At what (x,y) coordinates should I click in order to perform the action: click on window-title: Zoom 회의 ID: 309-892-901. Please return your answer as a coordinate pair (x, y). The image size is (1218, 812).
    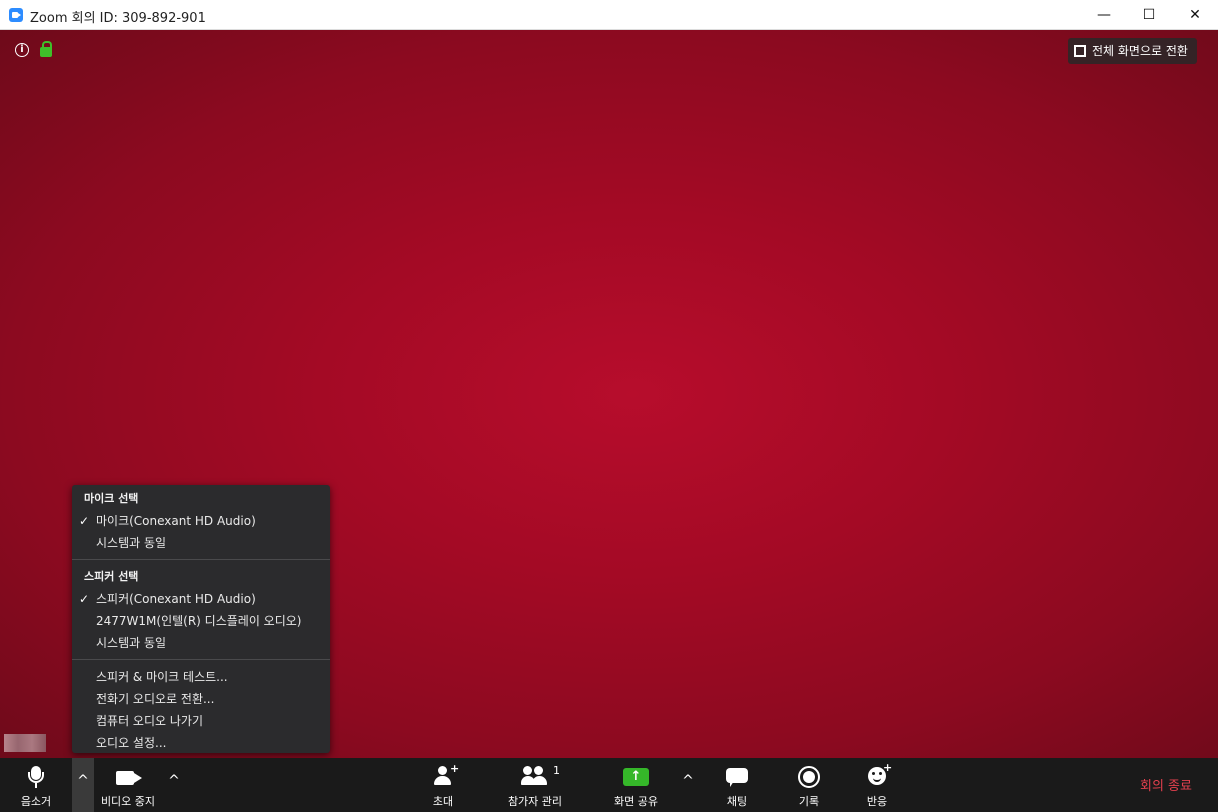
    Looking at the image, I should click on (118, 18).